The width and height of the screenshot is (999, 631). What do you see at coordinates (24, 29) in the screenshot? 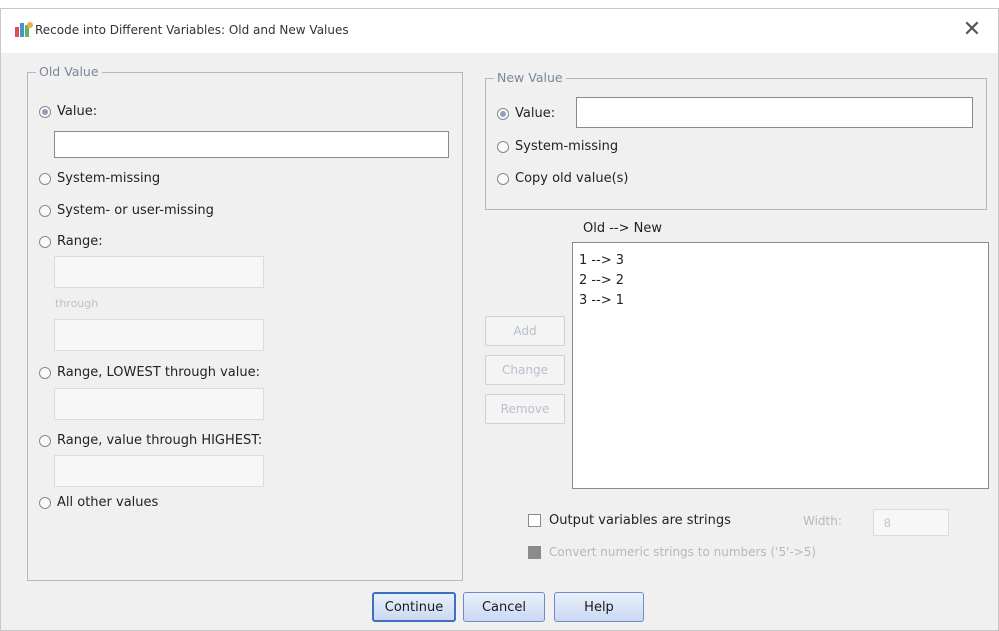
I see `spss-app-icon` at bounding box center [24, 29].